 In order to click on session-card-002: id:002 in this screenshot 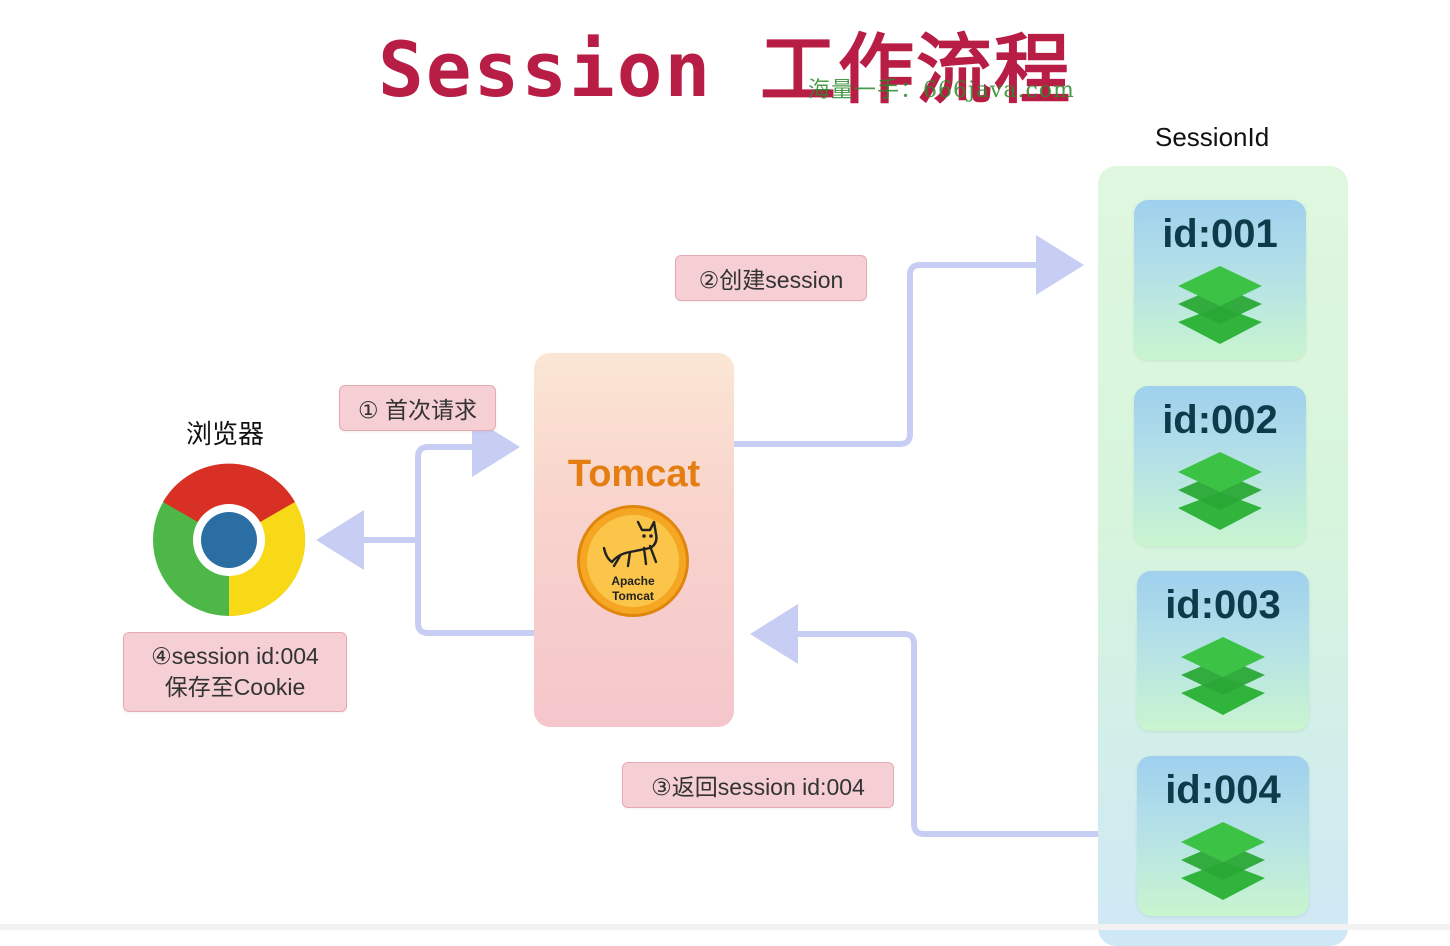, I will do `click(1220, 466)`.